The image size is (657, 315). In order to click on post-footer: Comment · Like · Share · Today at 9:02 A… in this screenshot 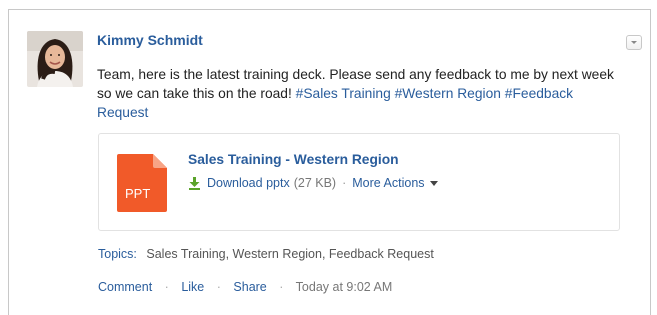, I will do `click(245, 287)`.